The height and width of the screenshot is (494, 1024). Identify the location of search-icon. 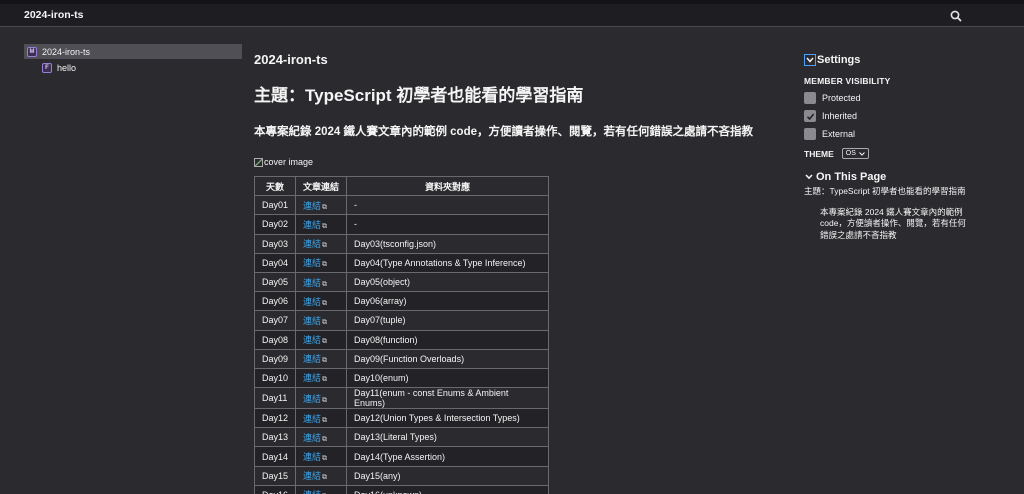
(956, 16).